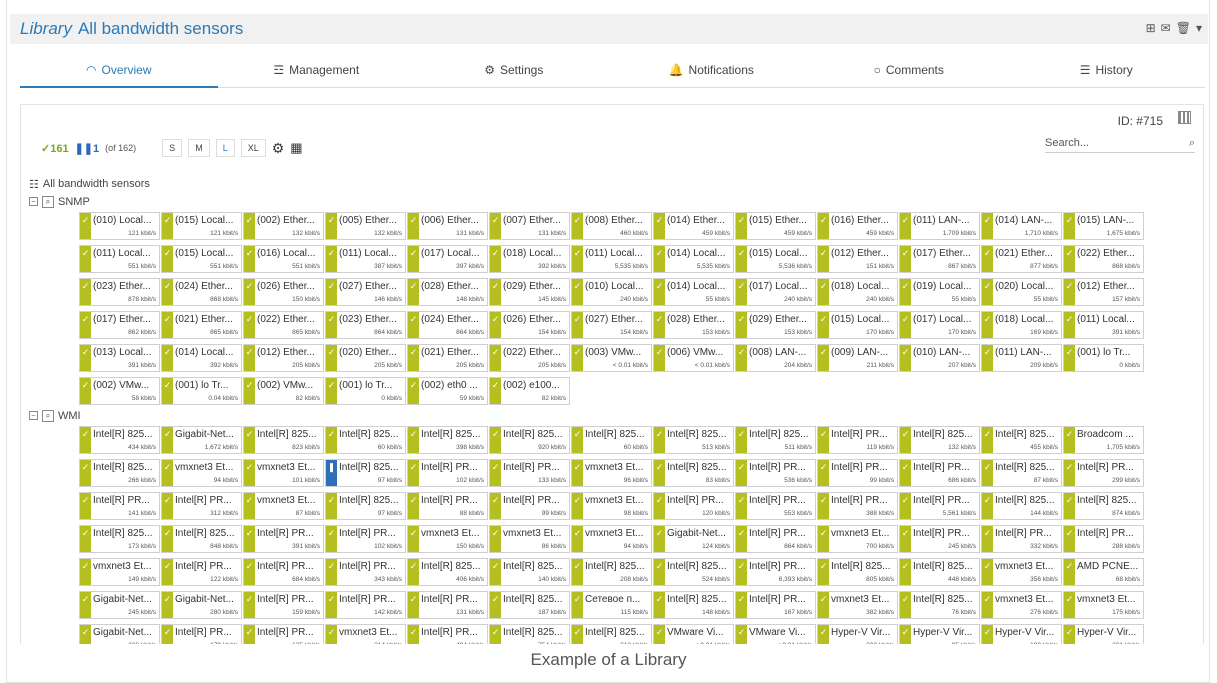  I want to click on sensor-tile: ✓Hyper-V Vir... 201 kbit/s, so click(1103, 634).